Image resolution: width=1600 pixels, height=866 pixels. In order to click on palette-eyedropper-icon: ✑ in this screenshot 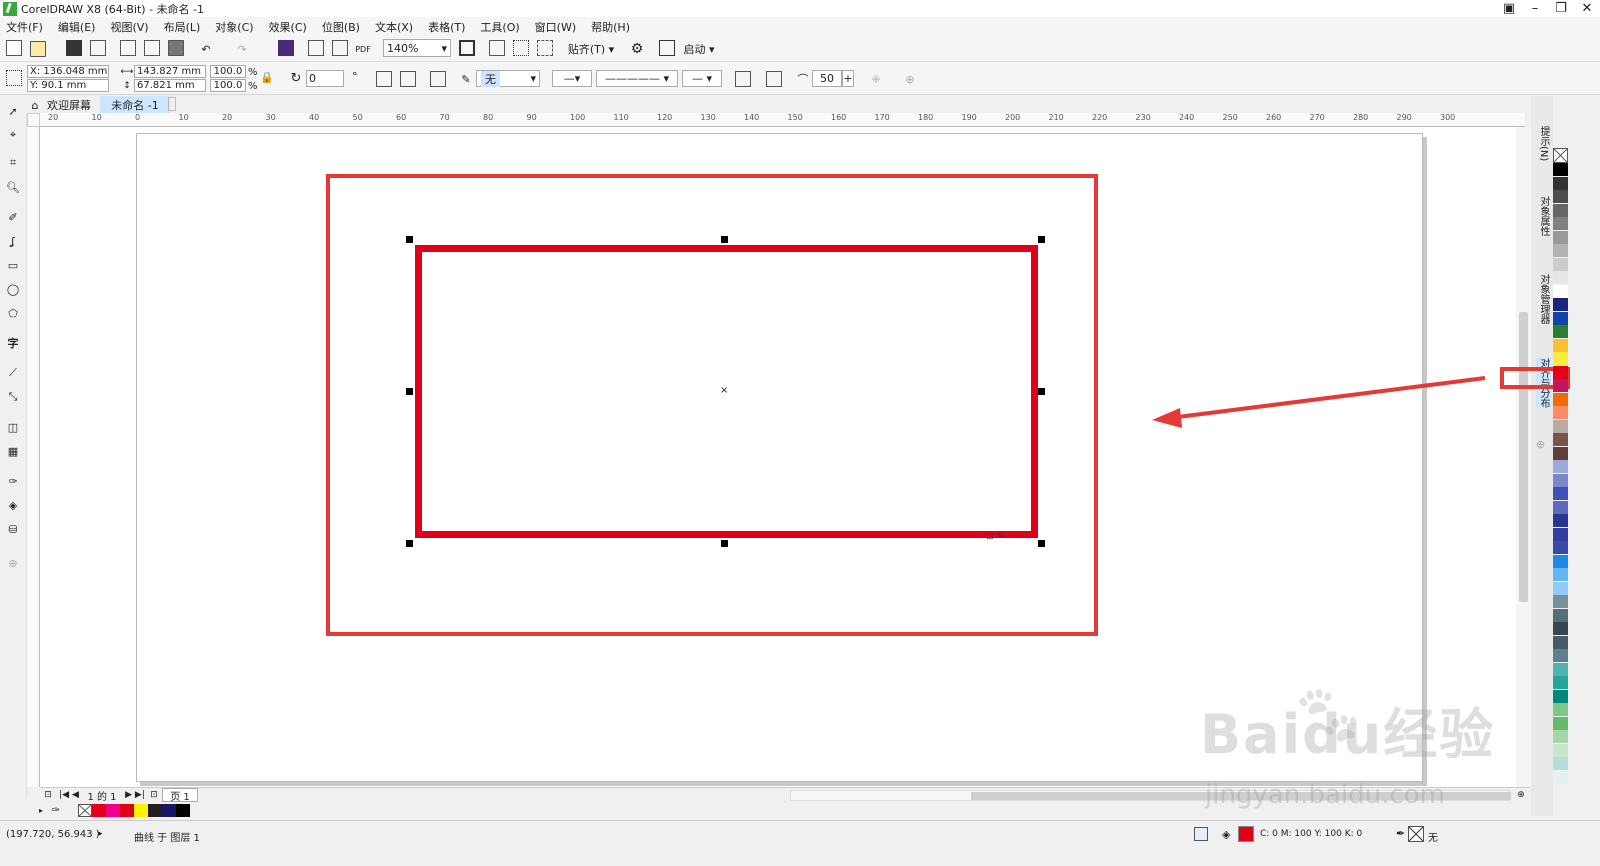, I will do `click(56, 810)`.